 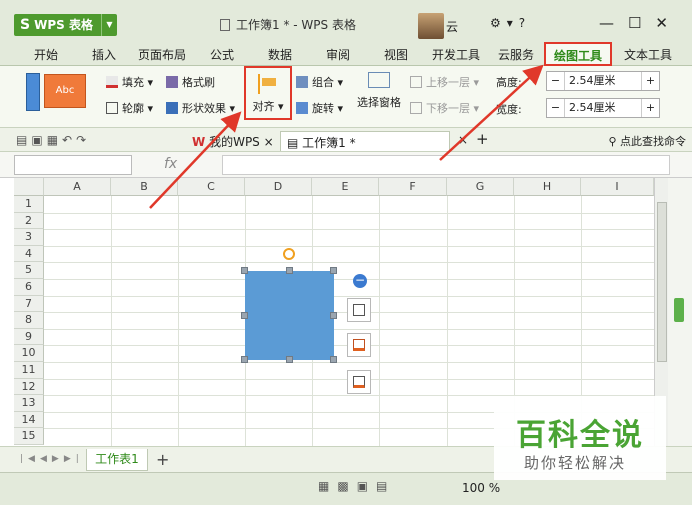 I want to click on sidebar-toggle, so click(x=679, y=310).